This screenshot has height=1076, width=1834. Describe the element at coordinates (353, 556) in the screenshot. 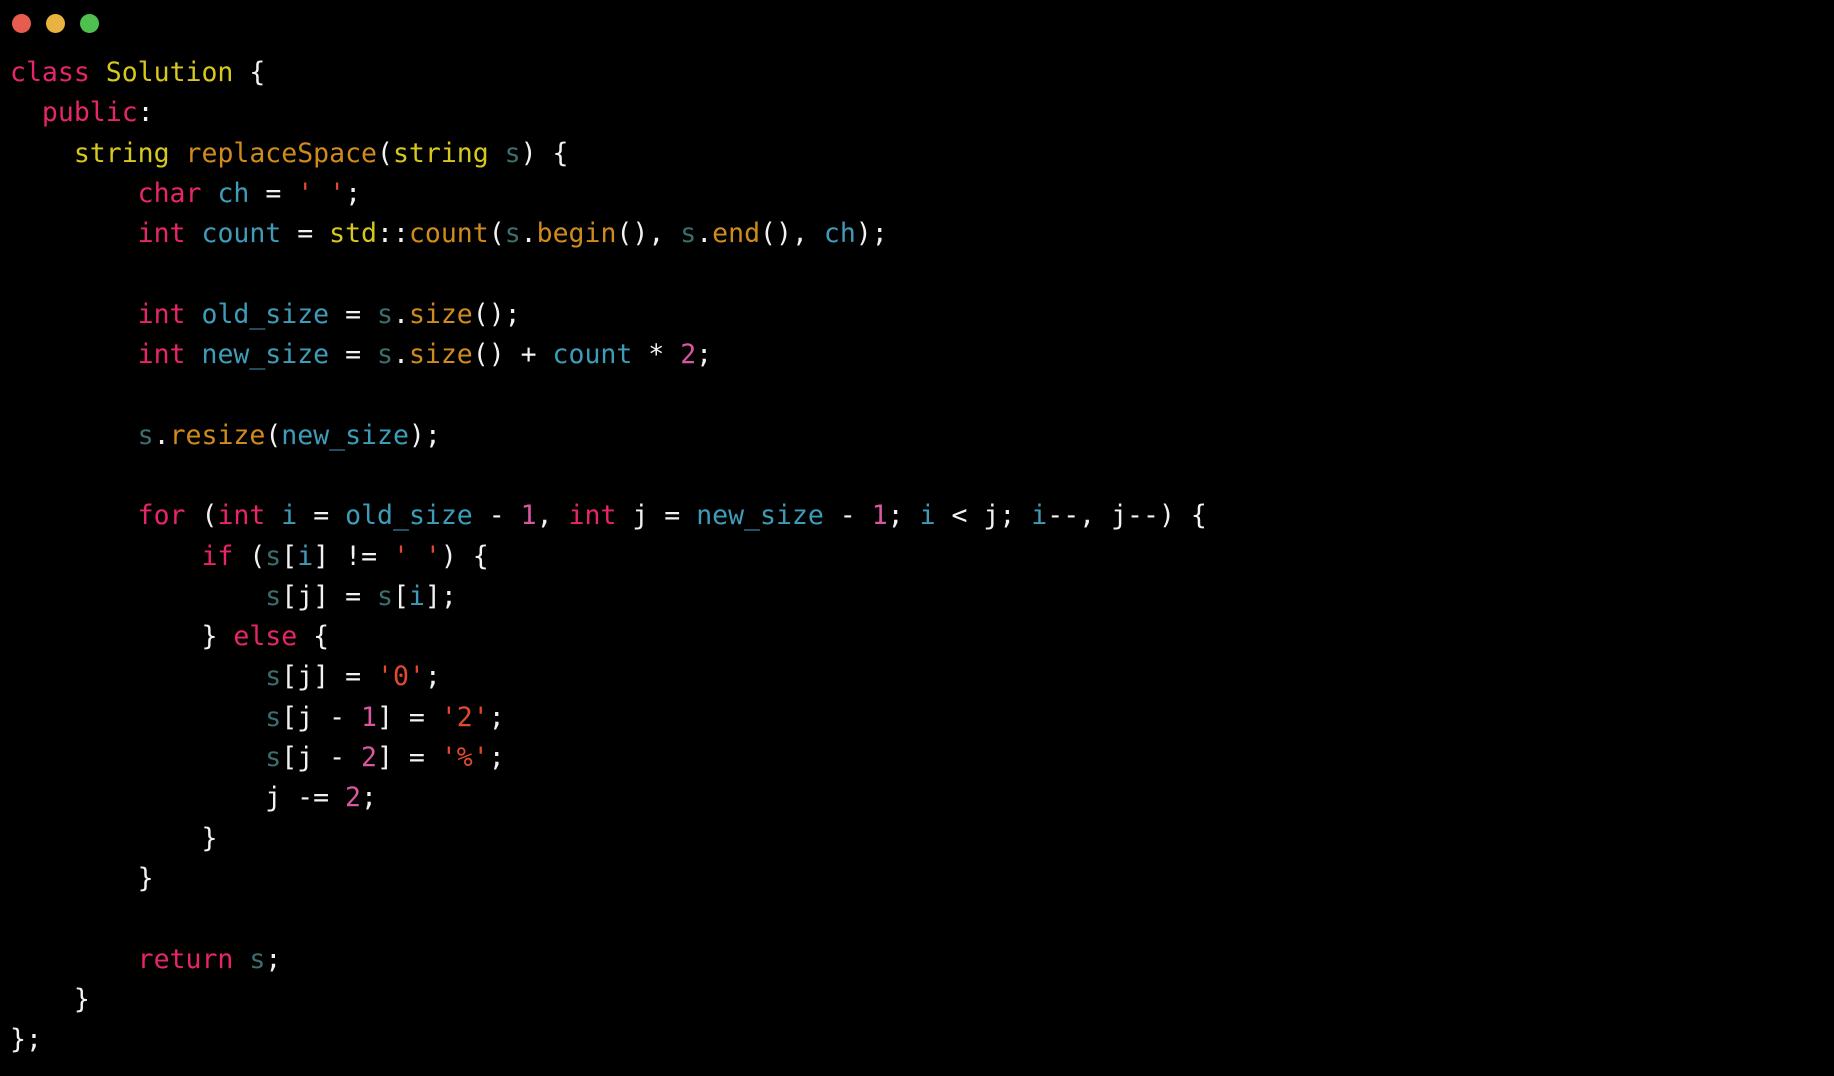

I see `code-token: ] !=` at that location.